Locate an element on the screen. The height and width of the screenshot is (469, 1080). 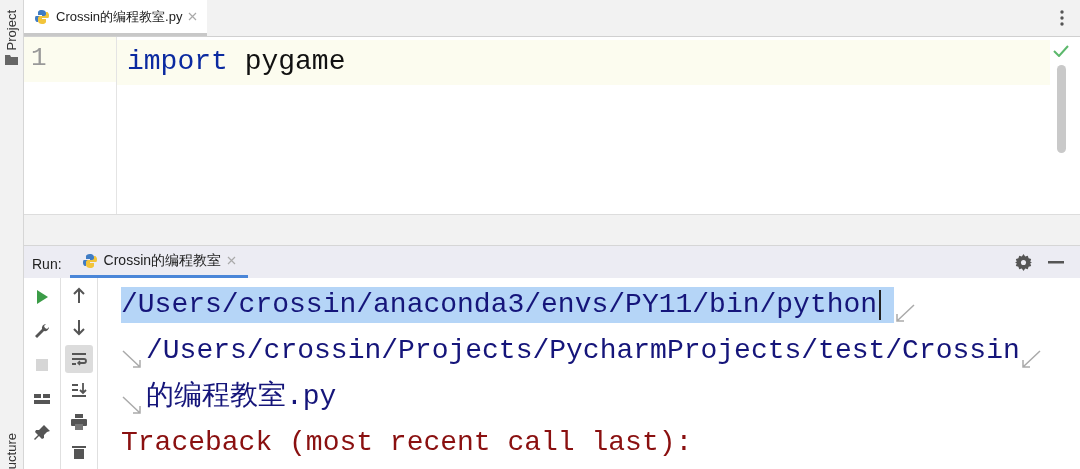
settings-icon is located at coordinates (1023, 262).